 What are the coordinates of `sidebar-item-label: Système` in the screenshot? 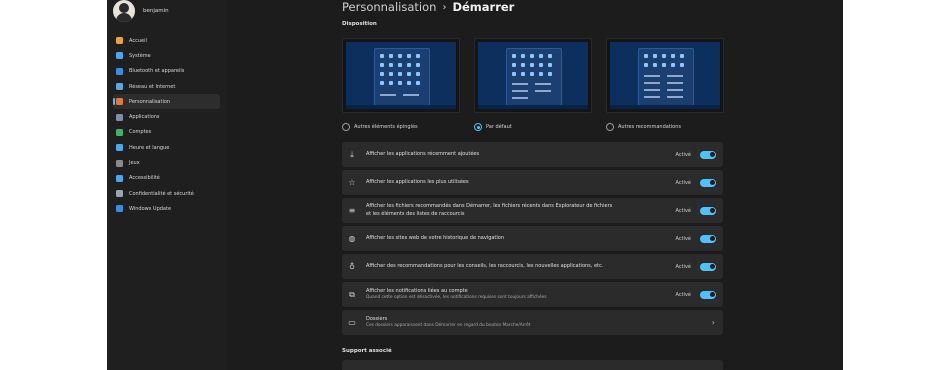 It's located at (140, 55).